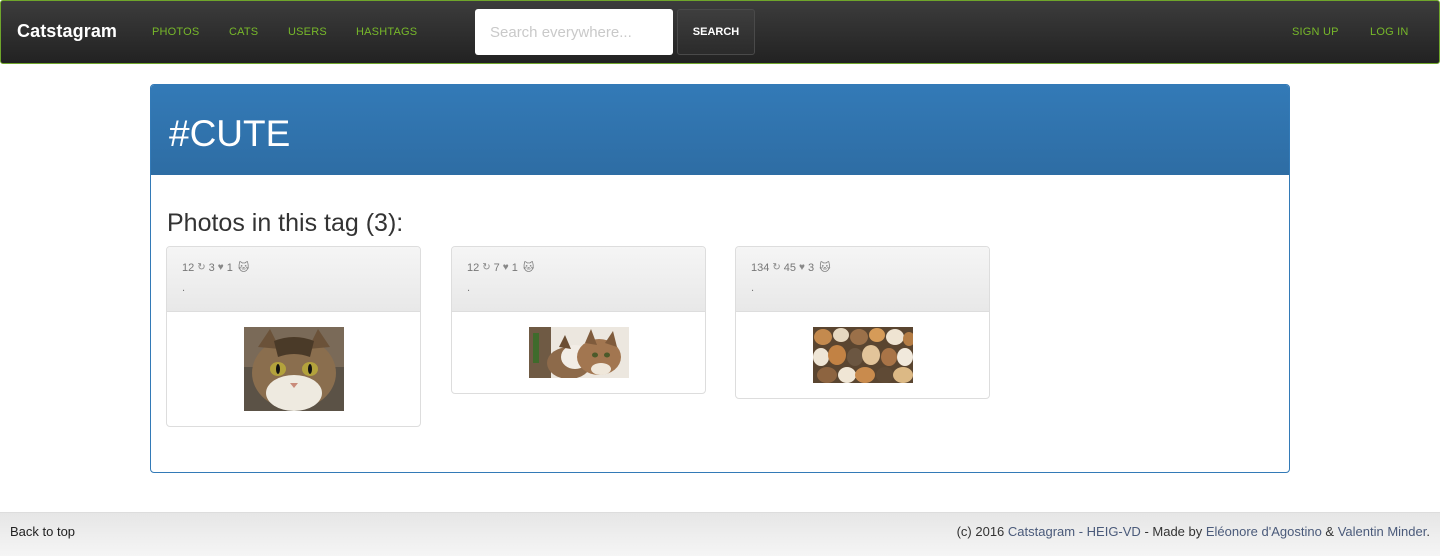 This screenshot has width=1440, height=556. I want to click on author-link: Eléonore d'Agostino, so click(1264, 531).